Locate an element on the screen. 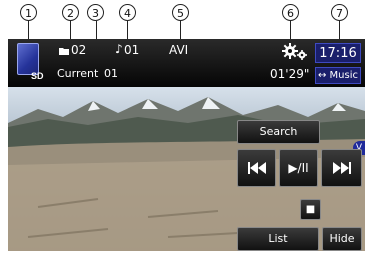 This screenshot has width=366, height=253. stop-button: ■ is located at coordinates (310, 209).